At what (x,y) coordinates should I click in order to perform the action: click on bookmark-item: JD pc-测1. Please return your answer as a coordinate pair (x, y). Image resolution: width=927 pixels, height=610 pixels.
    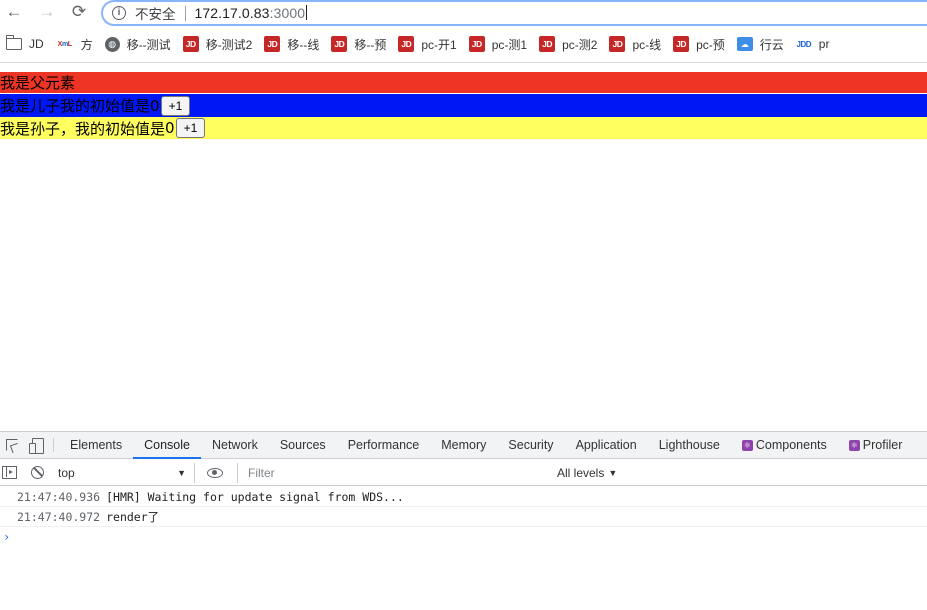
    Looking at the image, I should click on (498, 44).